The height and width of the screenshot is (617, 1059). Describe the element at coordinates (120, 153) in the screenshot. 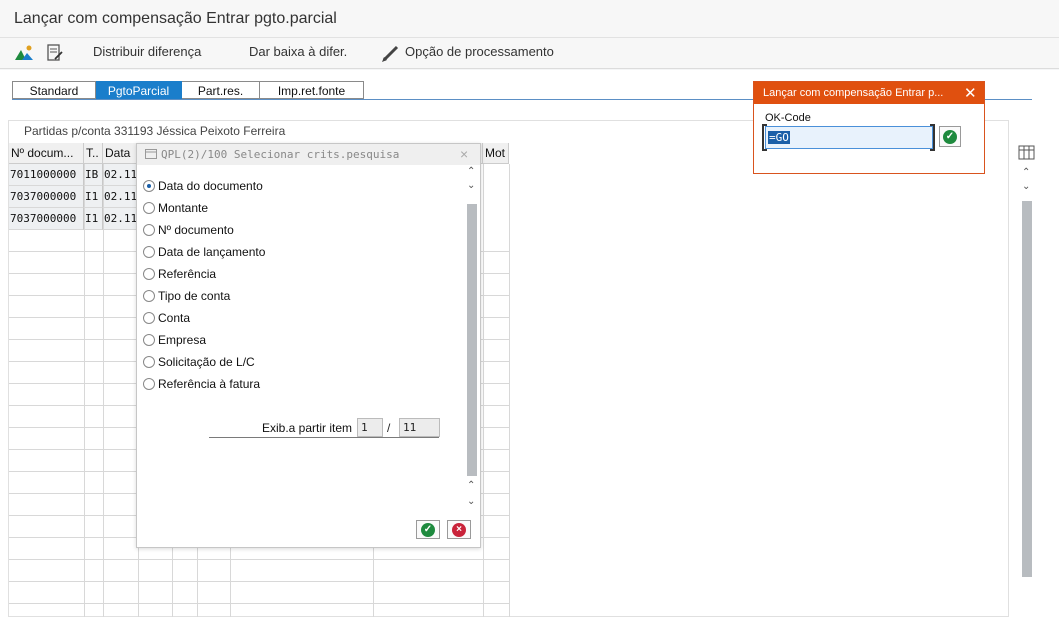

I see `column-header-date: Data` at that location.